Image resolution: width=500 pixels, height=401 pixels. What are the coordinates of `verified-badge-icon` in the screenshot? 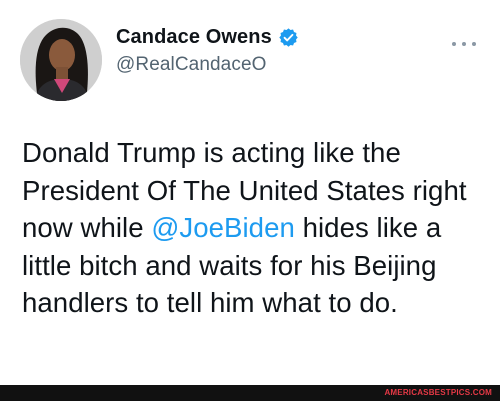 It's located at (288, 37).